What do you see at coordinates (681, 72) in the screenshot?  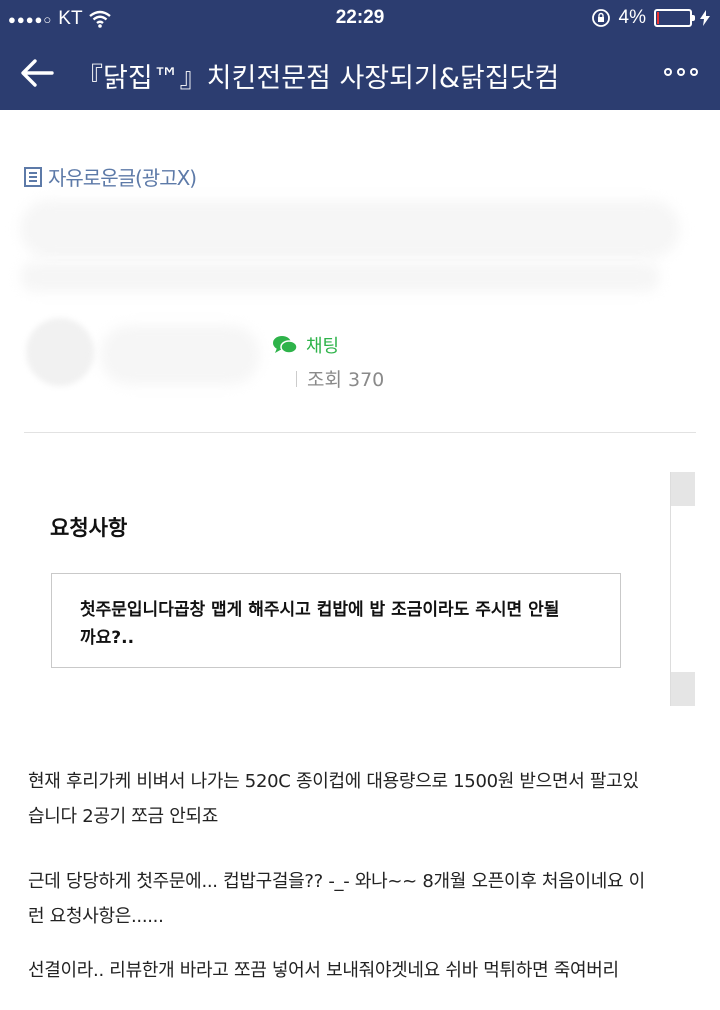 I see `more-options-icon` at bounding box center [681, 72].